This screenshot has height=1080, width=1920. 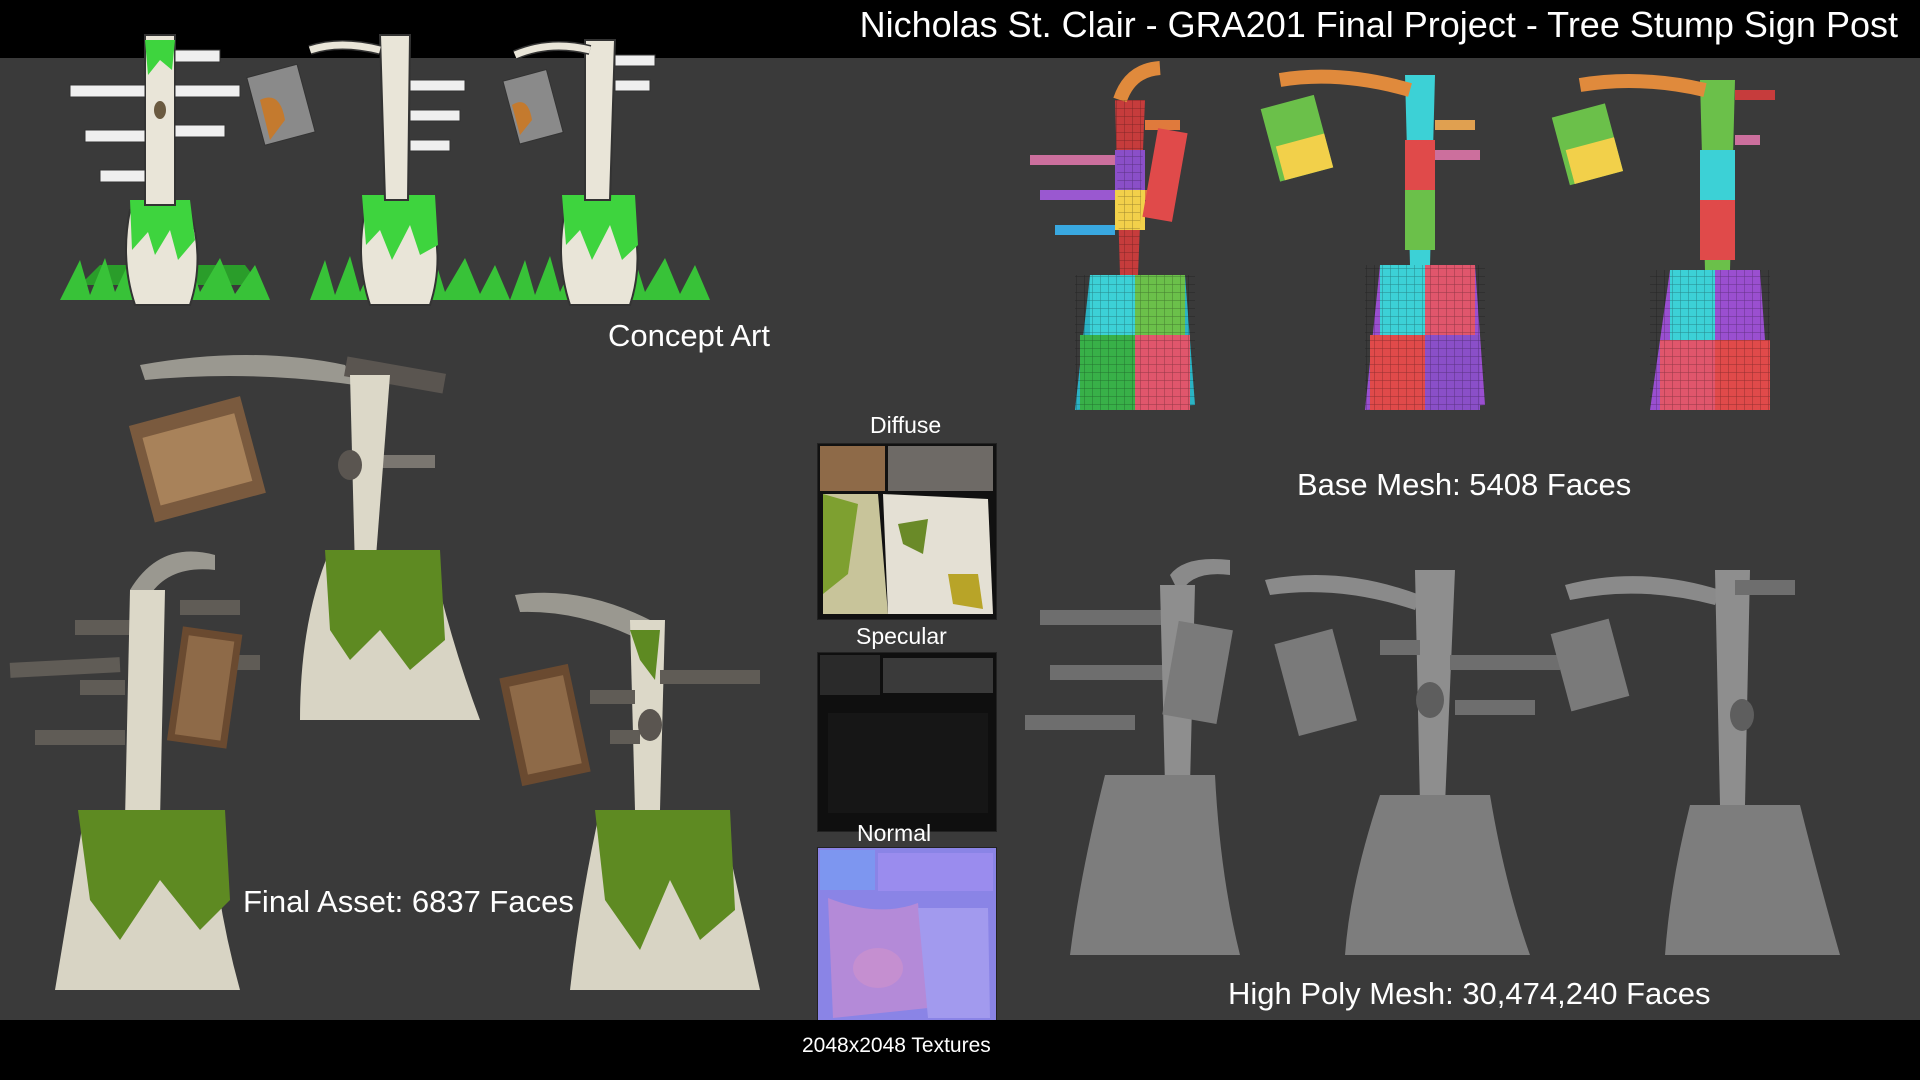 What do you see at coordinates (1695, 762) in the screenshot?
I see `high-poly-back` at bounding box center [1695, 762].